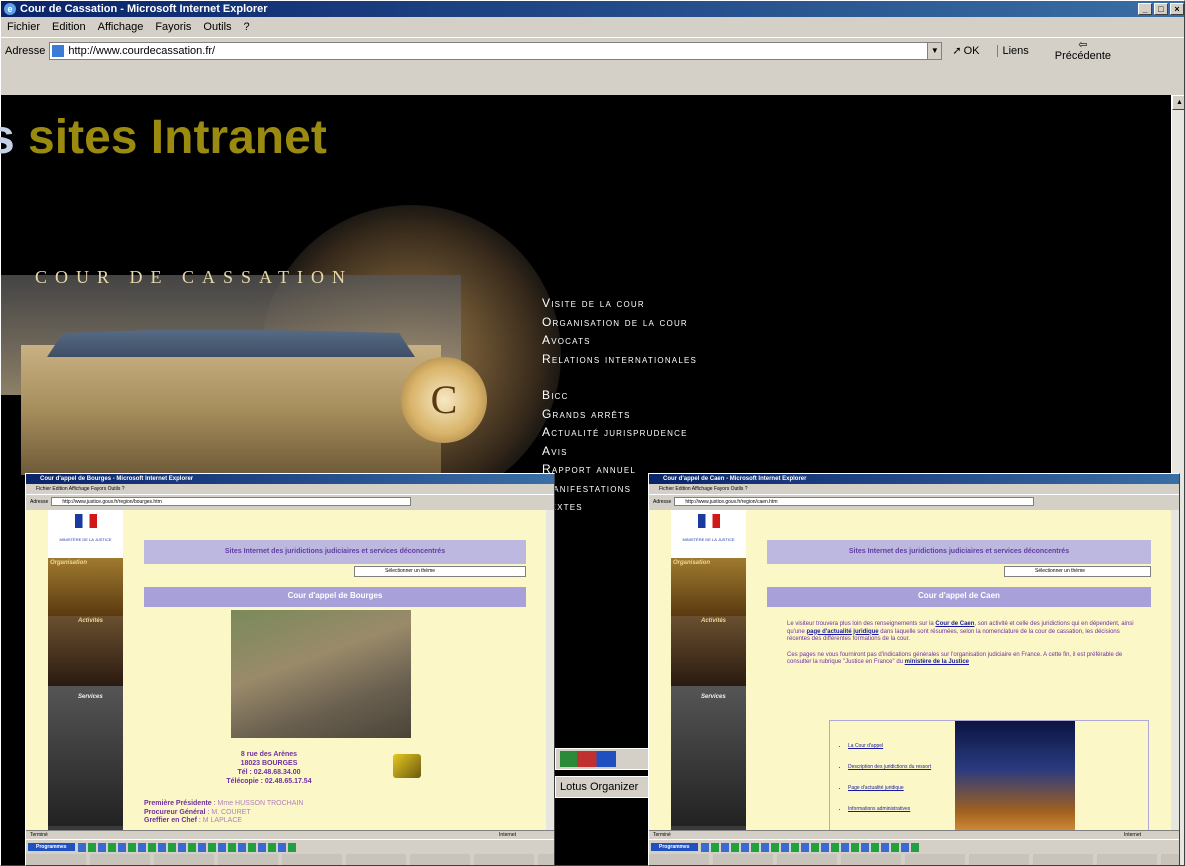 Image resolution: width=1185 pixels, height=866 pixels. Describe the element at coordinates (692, 563) in the screenshot. I see `caen-side-organisation-label: Organisation` at that location.